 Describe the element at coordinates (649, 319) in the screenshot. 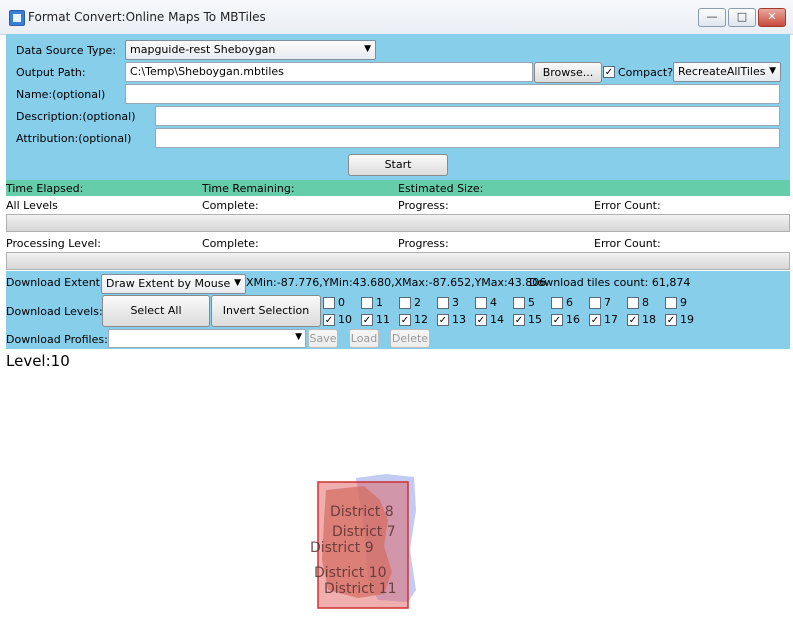

I see `level-label-18: 18` at that location.